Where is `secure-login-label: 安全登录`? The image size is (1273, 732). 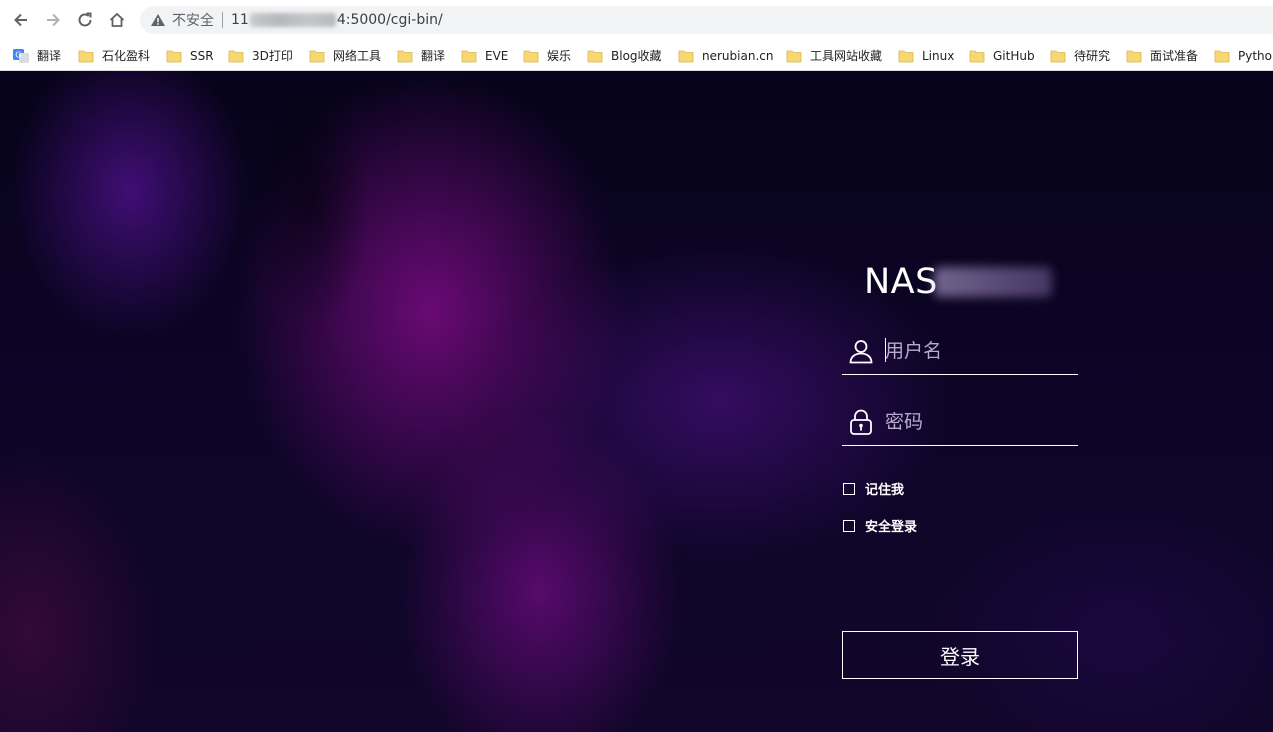
secure-login-label: 安全登录 is located at coordinates (891, 527).